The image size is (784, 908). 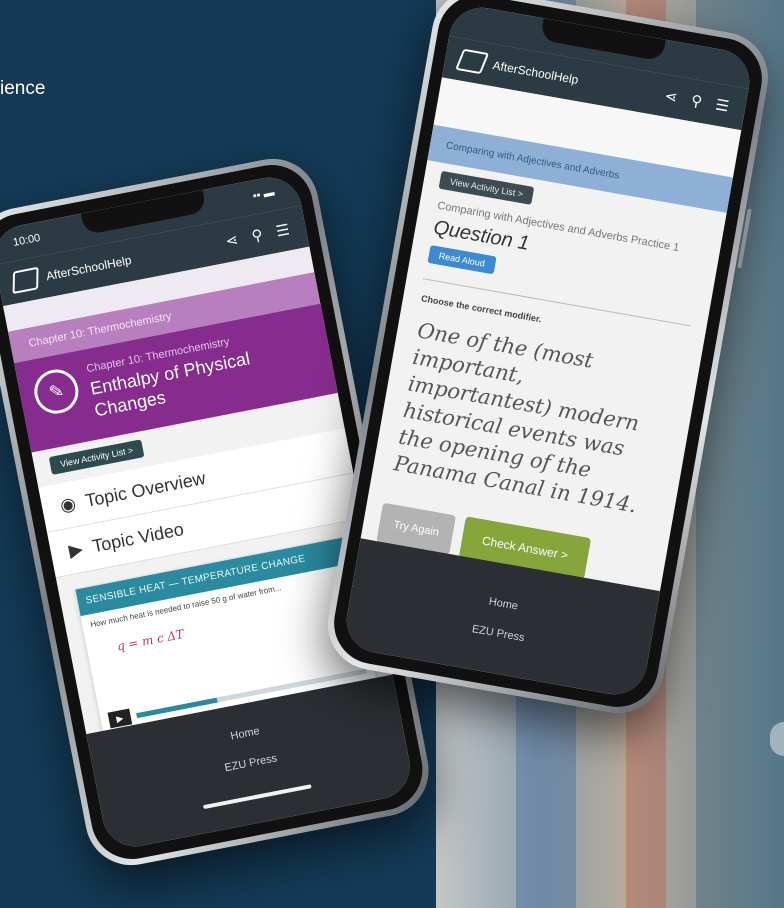 I want to click on read-aloud-button: Read Aloud, so click(x=462, y=260).